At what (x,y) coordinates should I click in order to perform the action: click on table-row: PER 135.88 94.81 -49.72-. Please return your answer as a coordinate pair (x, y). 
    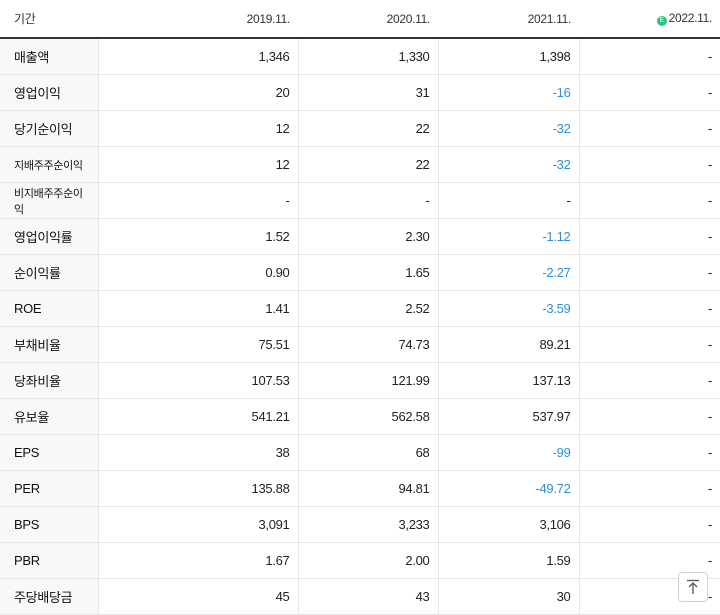
    Looking at the image, I should click on (360, 488).